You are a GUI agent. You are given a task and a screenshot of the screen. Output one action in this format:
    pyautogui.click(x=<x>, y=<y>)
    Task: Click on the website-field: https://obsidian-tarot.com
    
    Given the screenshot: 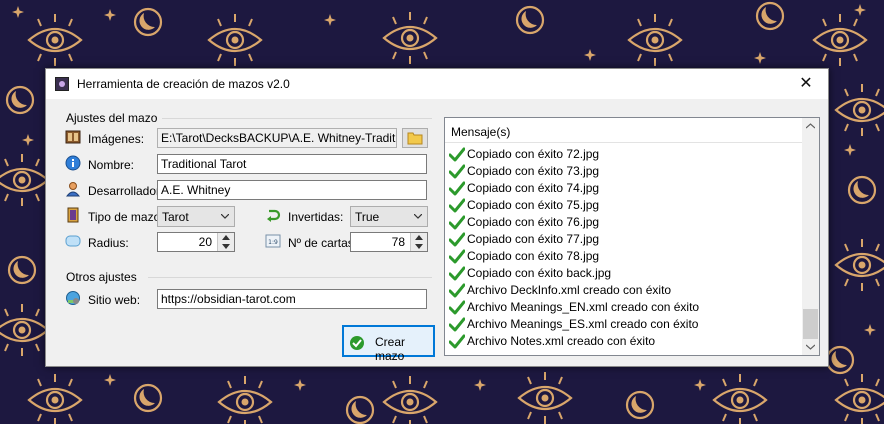 What is the action you would take?
    pyautogui.click(x=292, y=299)
    